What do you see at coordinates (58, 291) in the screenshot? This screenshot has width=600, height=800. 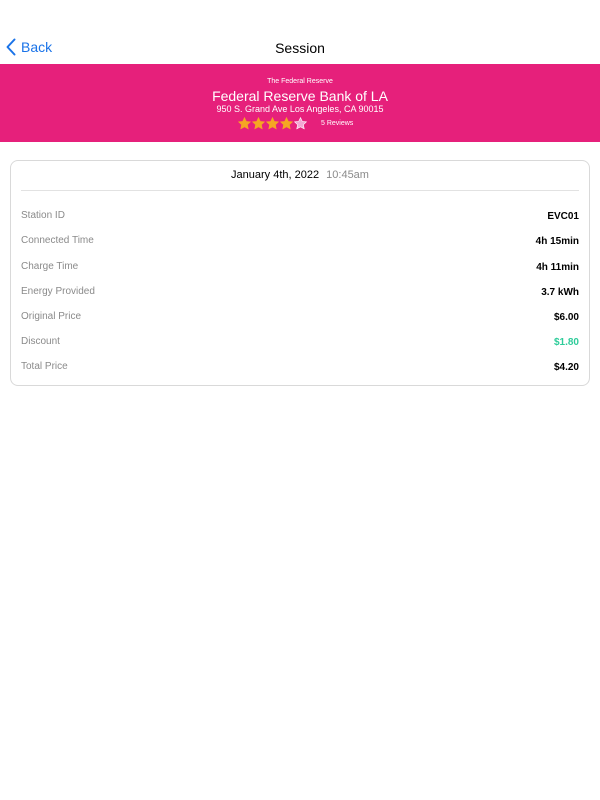 I see `detail-label: Energy Provided` at bounding box center [58, 291].